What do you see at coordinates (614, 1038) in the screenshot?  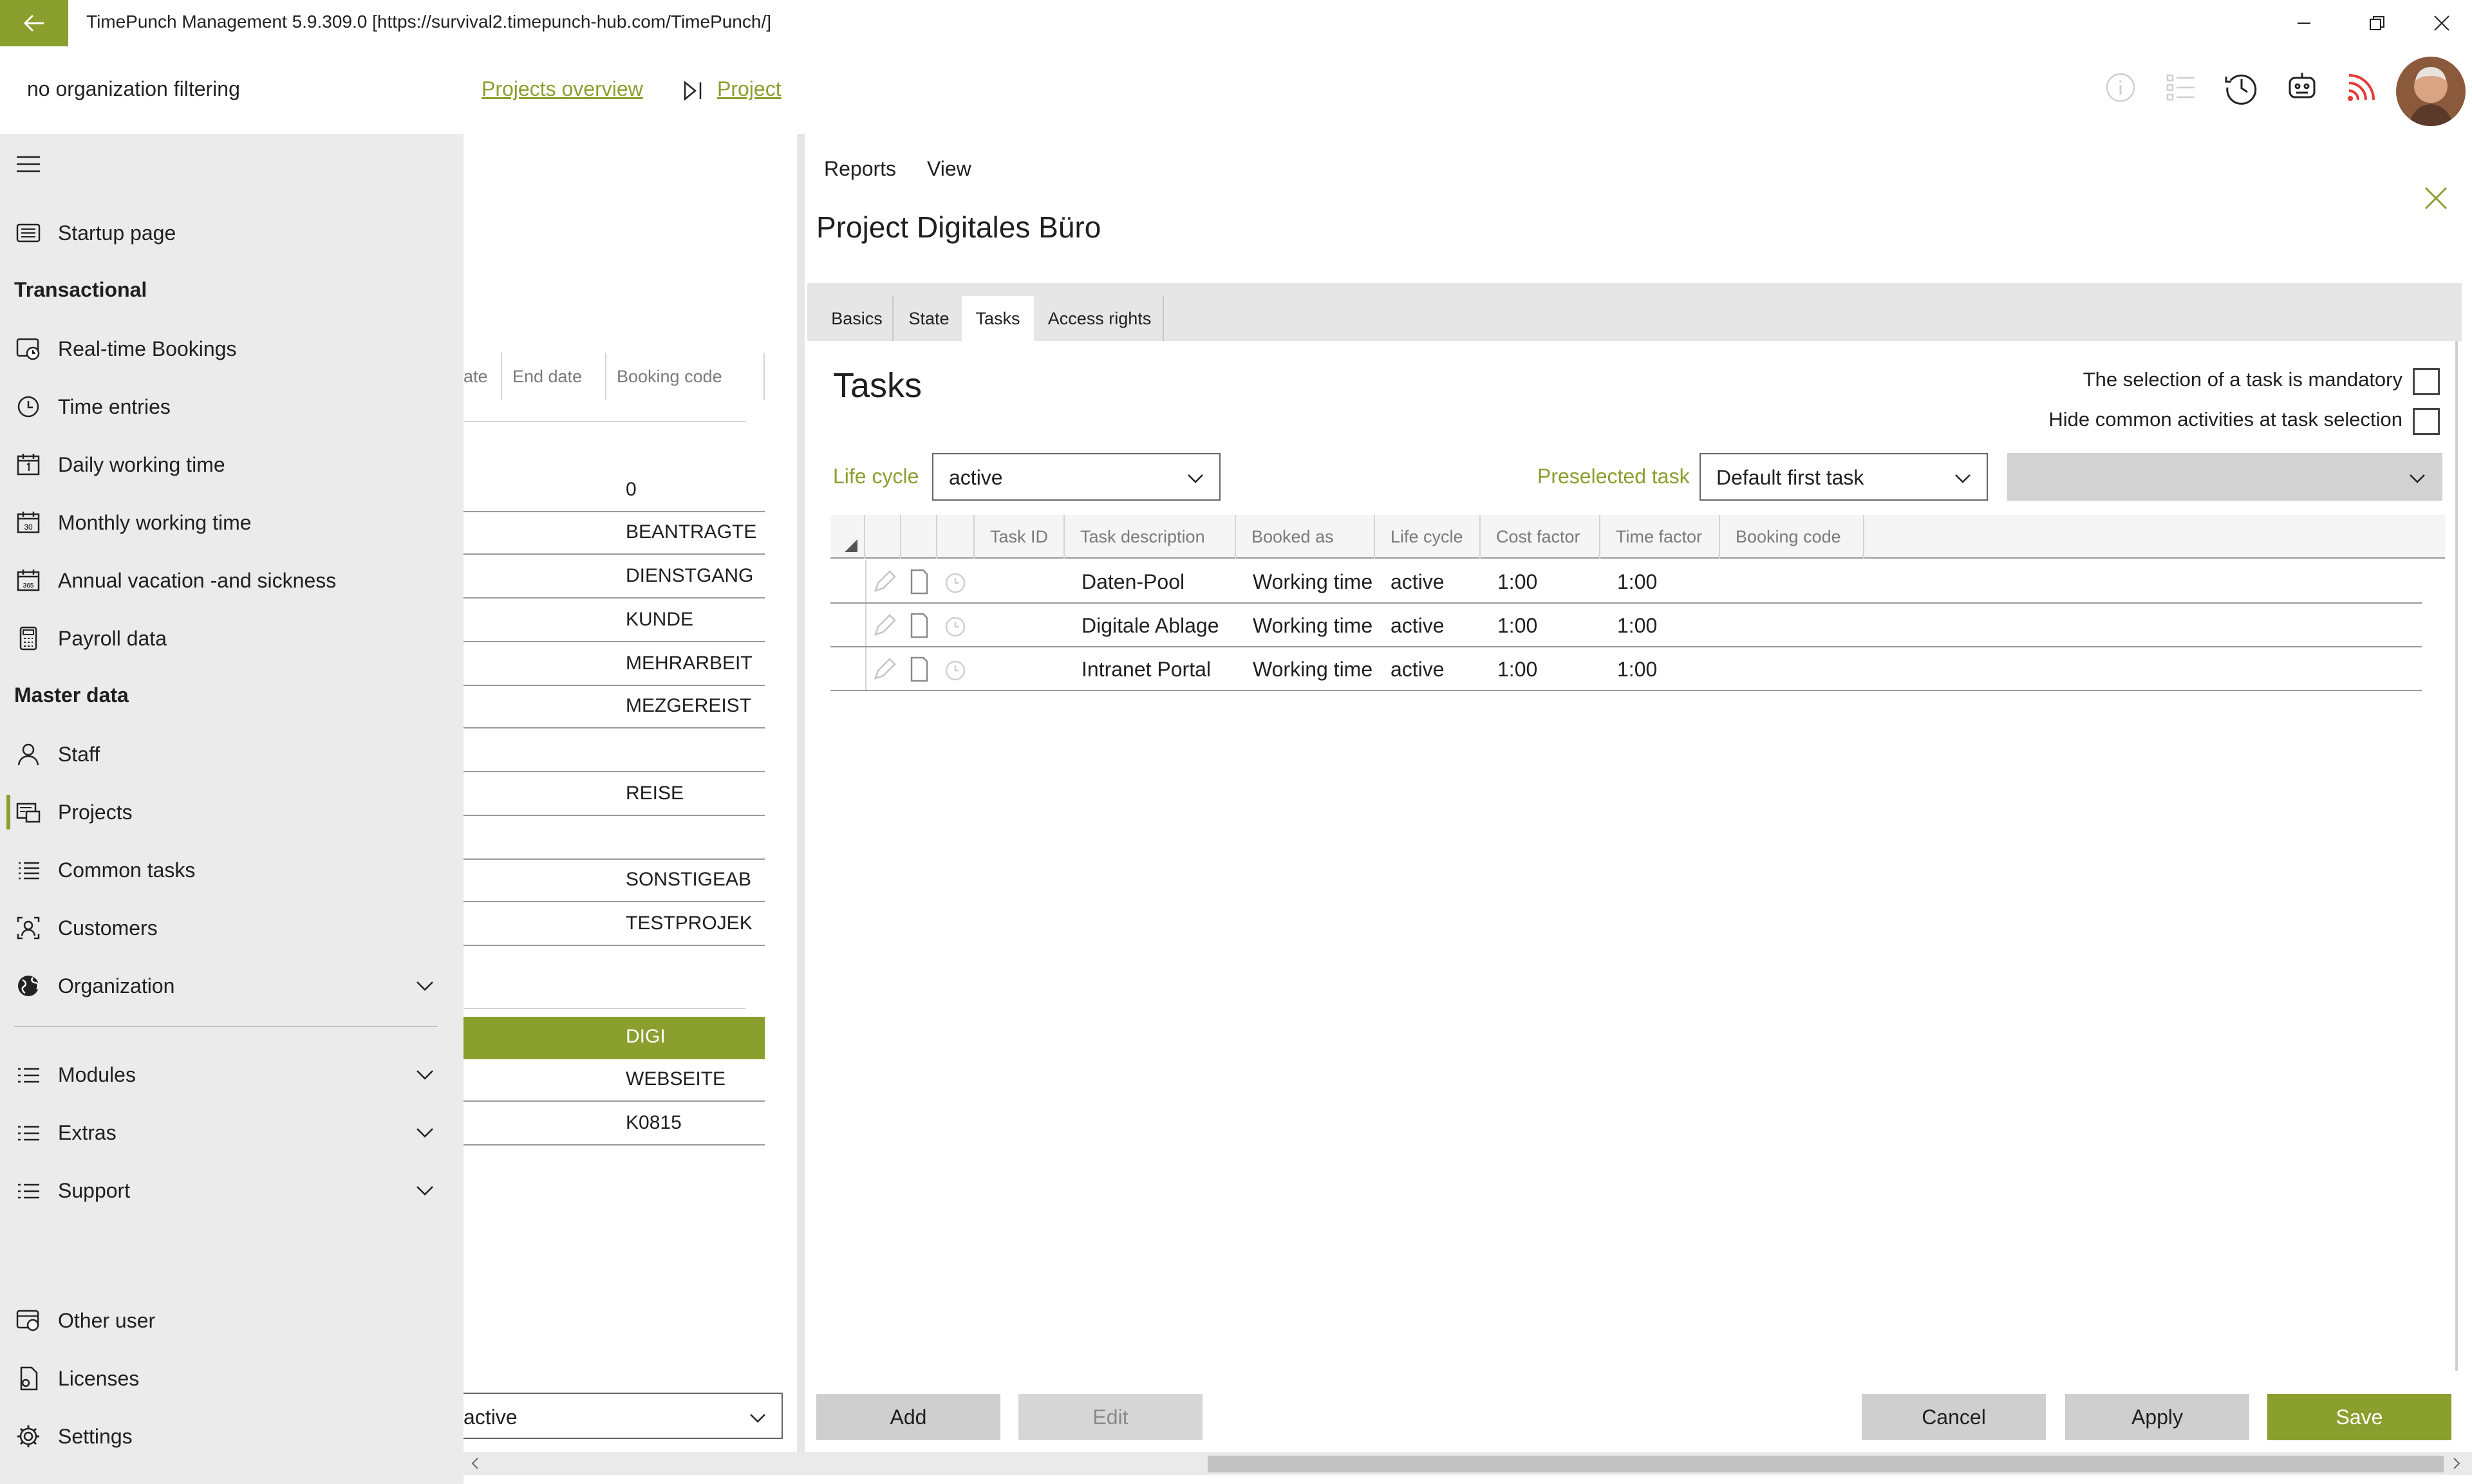 I see `list-item-selected: DIGI` at bounding box center [614, 1038].